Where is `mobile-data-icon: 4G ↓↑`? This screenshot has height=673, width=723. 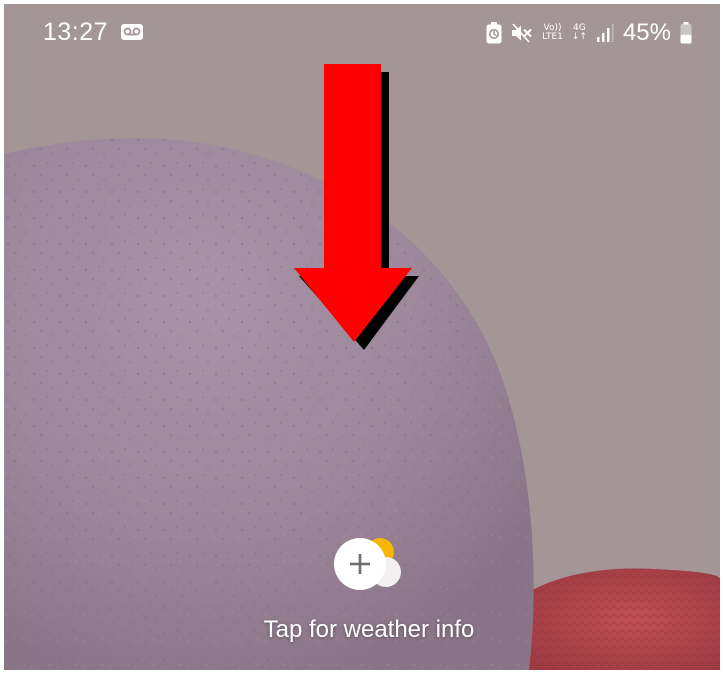
mobile-data-icon: 4G ↓↑ is located at coordinates (579, 32).